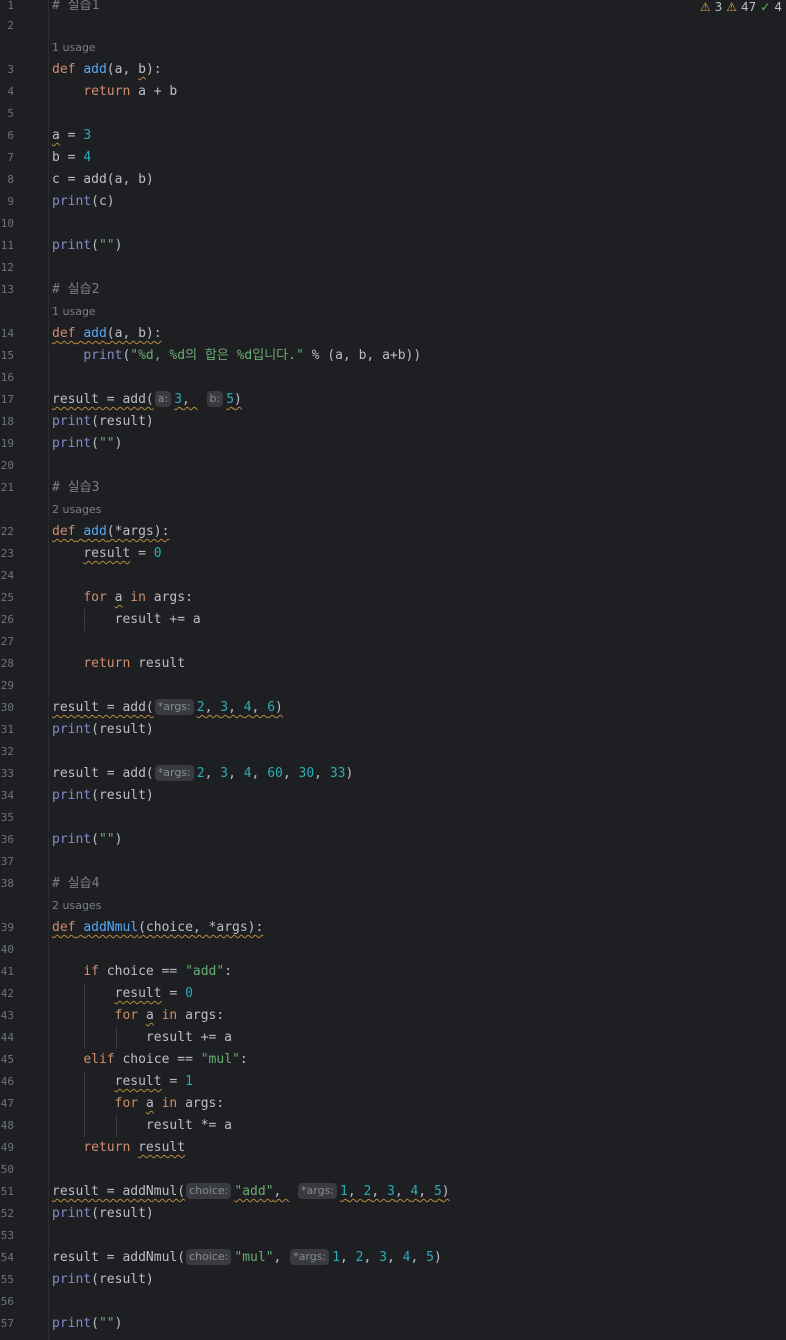 The image size is (786, 1340). I want to click on code-line: 12, so click(393, 268).